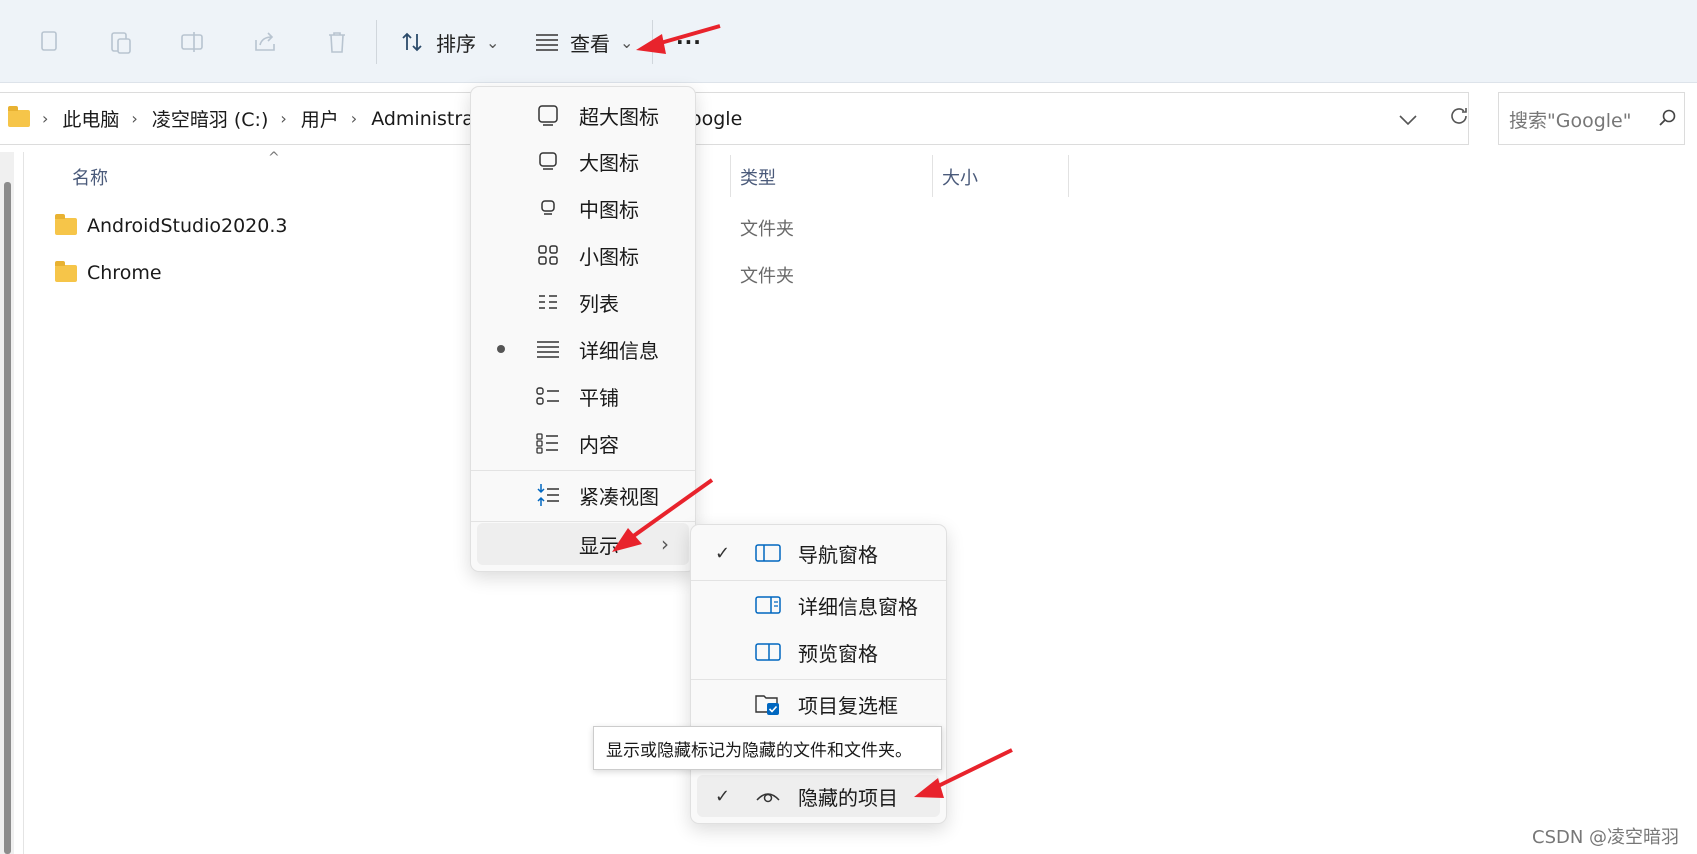  What do you see at coordinates (1606, 837) in the screenshot?
I see `watermark: CSDN @凌空暗羽` at bounding box center [1606, 837].